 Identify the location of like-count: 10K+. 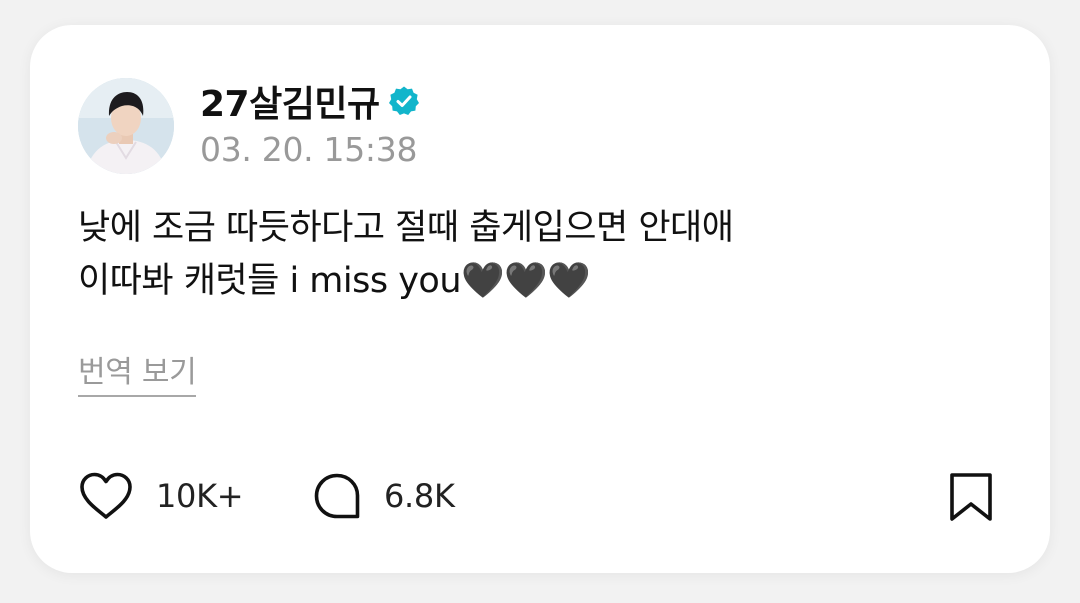
(200, 496).